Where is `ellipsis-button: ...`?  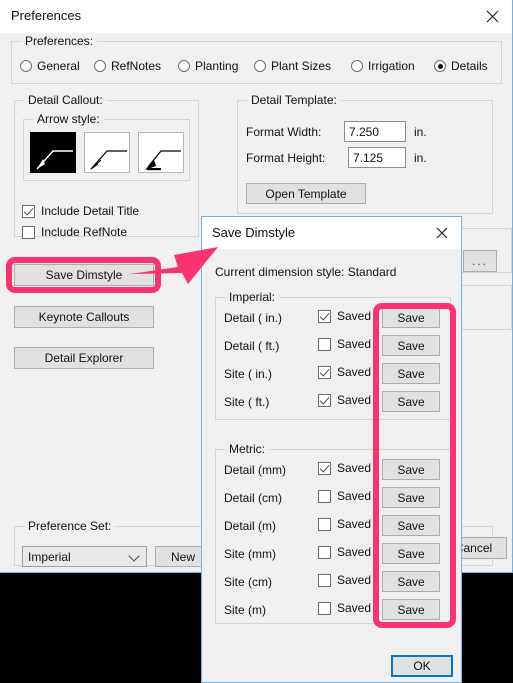 ellipsis-button: ... is located at coordinates (480, 261).